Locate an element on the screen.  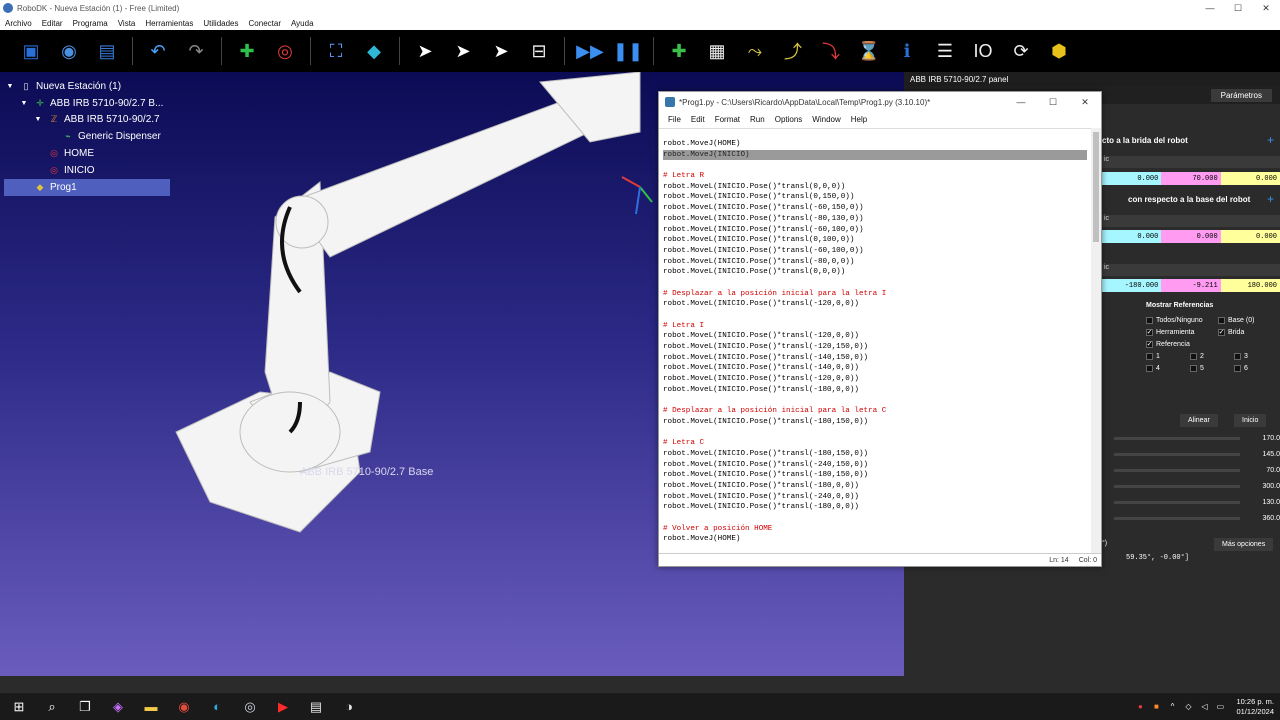
robodk-icon: ◑ is located at coordinates (349, 706).